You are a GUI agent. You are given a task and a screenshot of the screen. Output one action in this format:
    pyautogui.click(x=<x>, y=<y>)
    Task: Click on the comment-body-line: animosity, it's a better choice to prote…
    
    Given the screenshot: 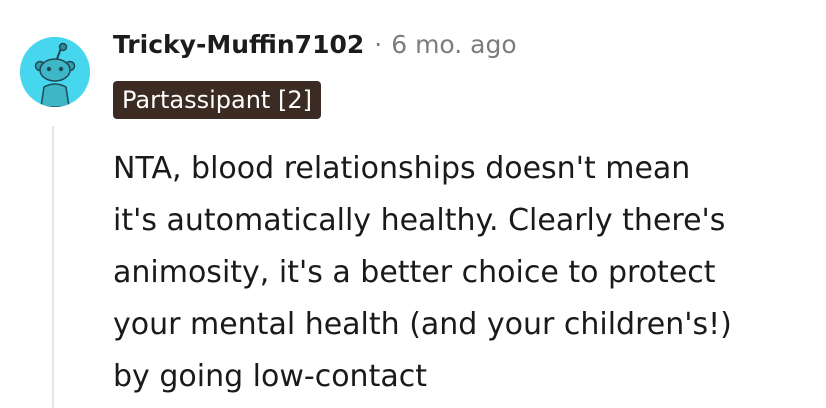 What is the action you would take?
    pyautogui.click(x=414, y=272)
    